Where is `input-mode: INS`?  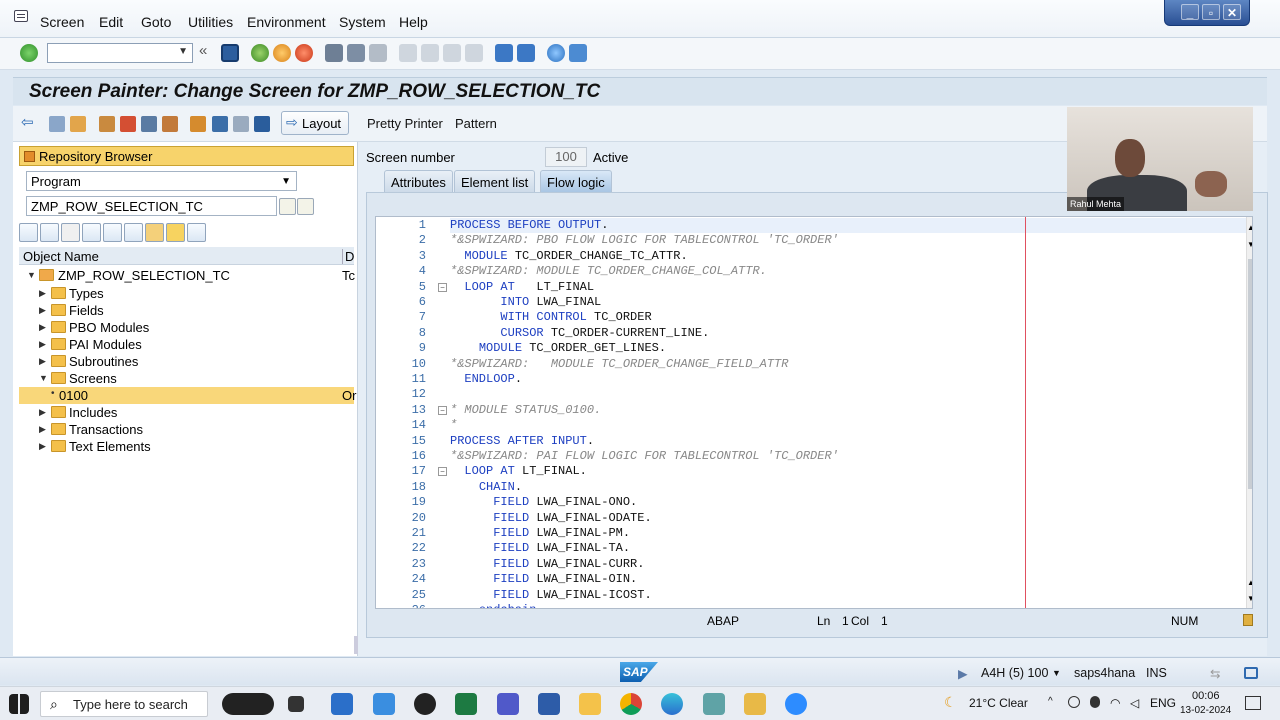
input-mode: INS is located at coordinates (1156, 673).